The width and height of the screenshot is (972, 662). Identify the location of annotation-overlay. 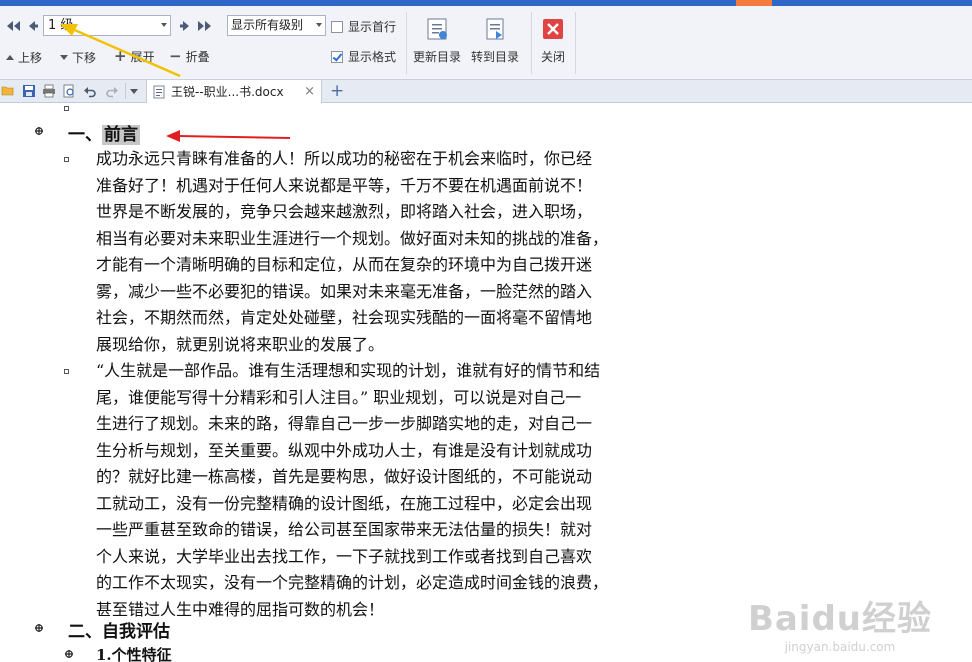
(175, 83).